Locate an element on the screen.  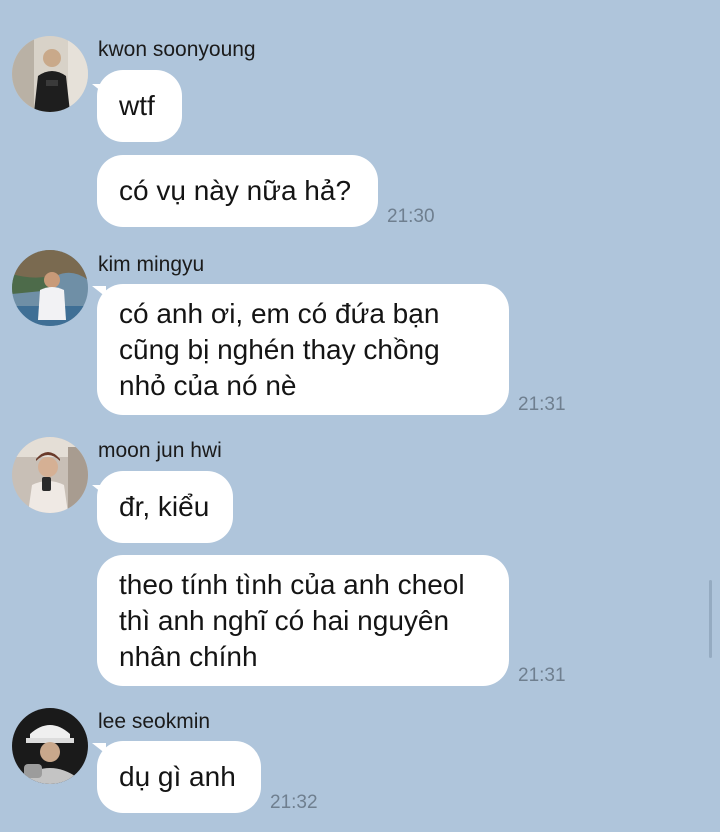
message-bubble: wtf is located at coordinates (139, 106).